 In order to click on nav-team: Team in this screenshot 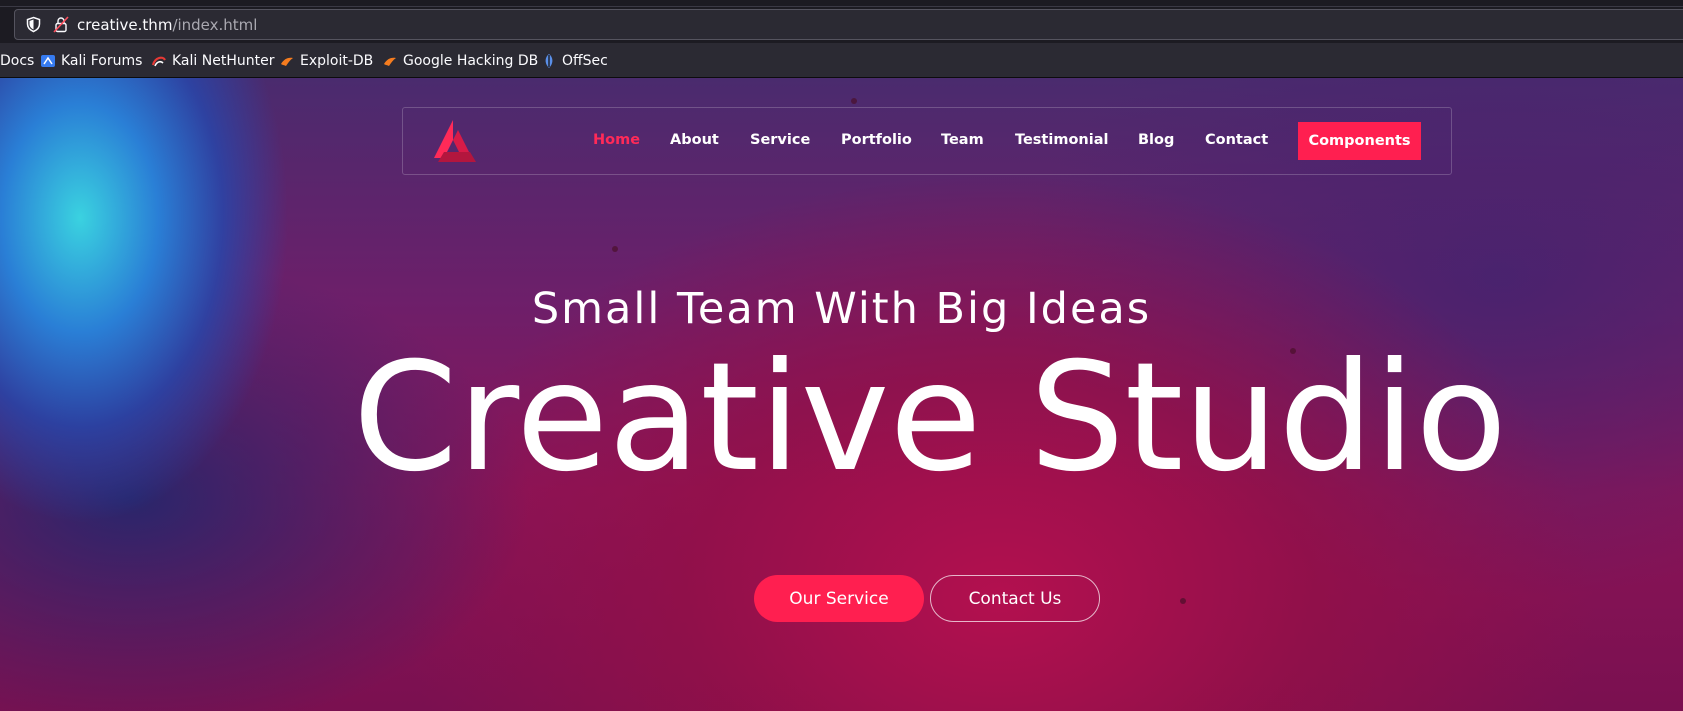, I will do `click(962, 140)`.